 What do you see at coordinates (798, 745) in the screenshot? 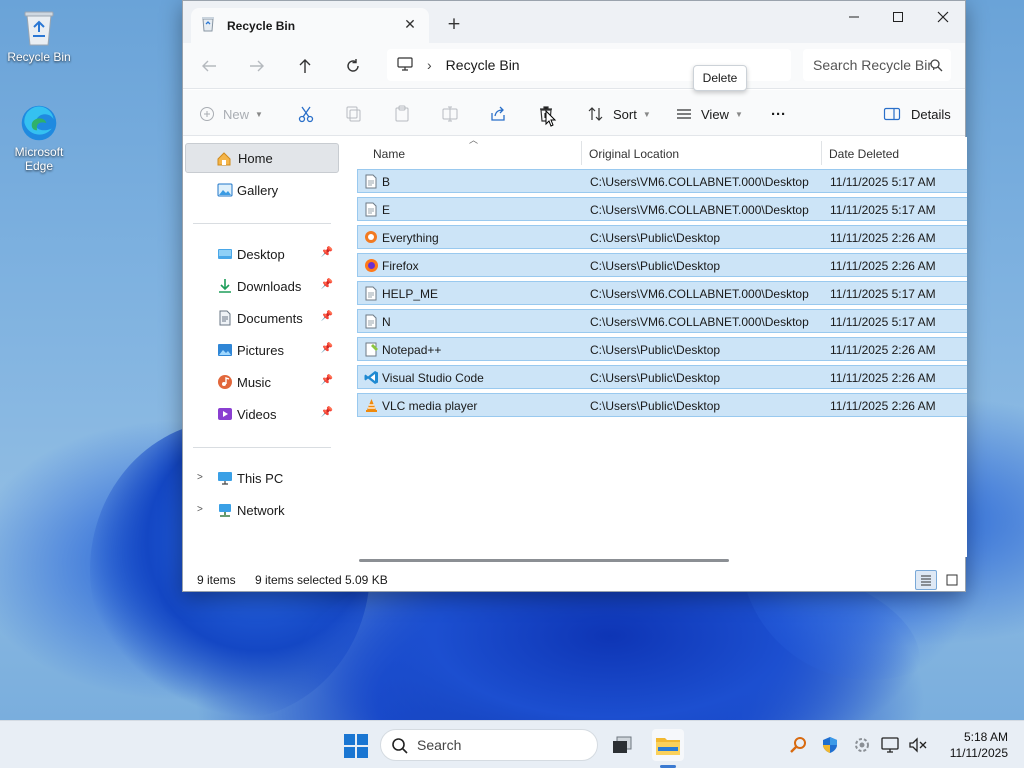
I see `search-tool-tray-icon` at bounding box center [798, 745].